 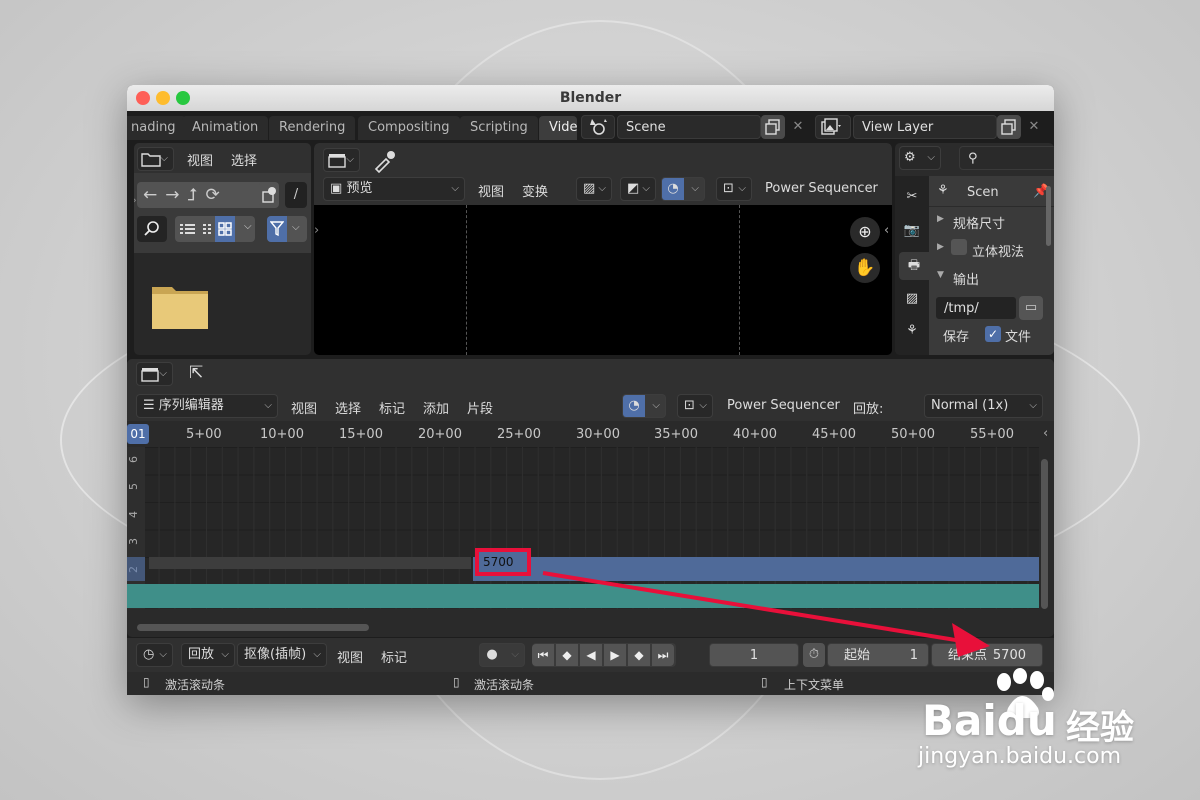 I want to click on watermark-sub-brand: 经验, so click(x=1100, y=728).